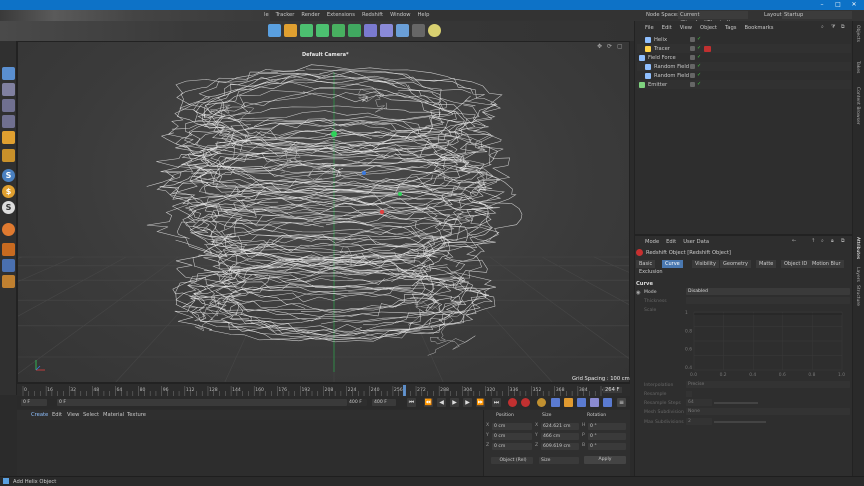 This screenshot has height=486, width=864. I want to click on pen-icon, so click(290, 30).